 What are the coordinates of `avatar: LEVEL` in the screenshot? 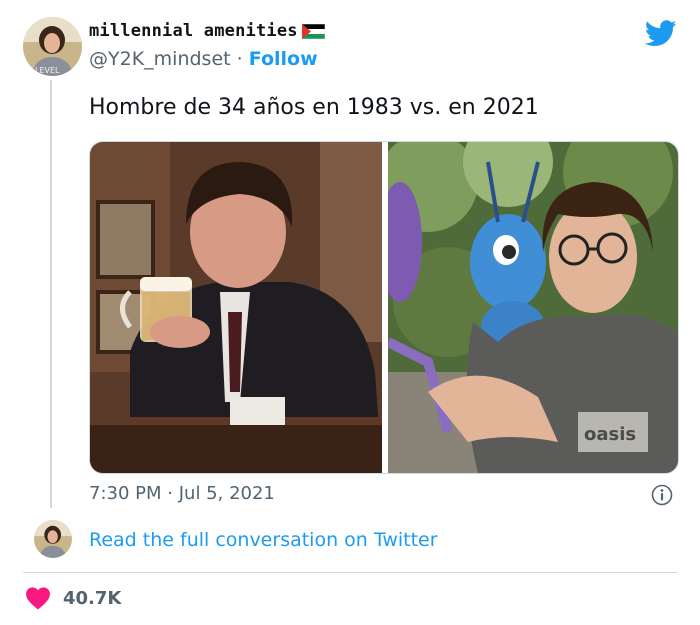 It's located at (52, 46).